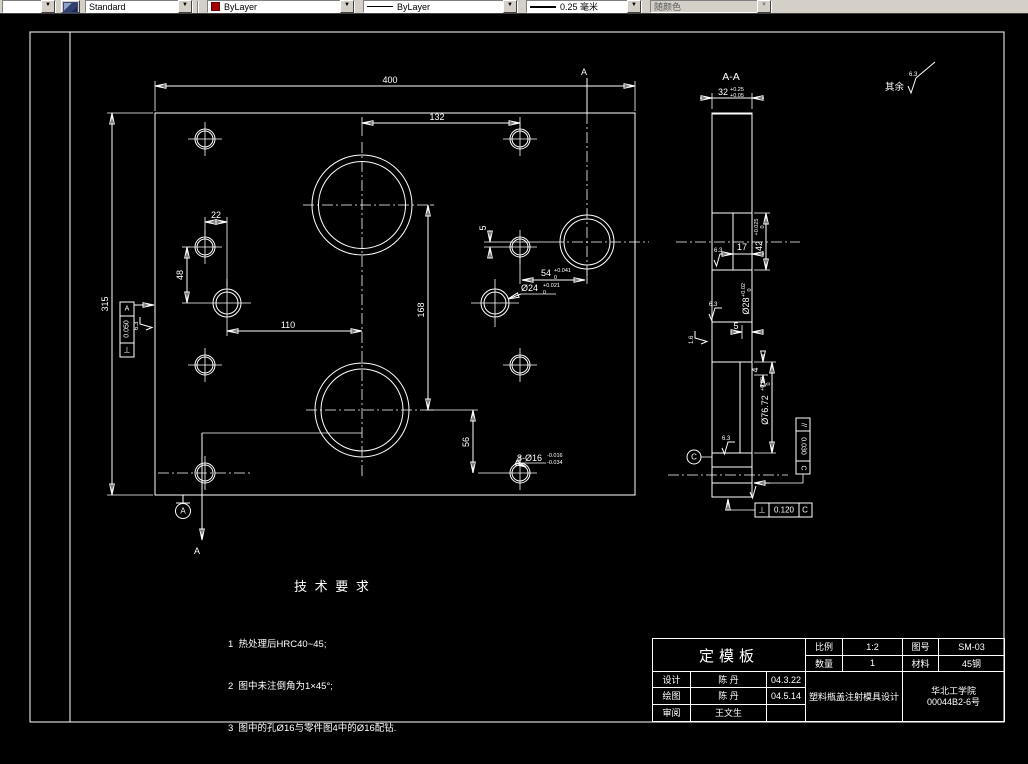 The height and width of the screenshot is (764, 1028). Describe the element at coordinates (584, 72) in the screenshot. I see `section-arrow-top-label: A` at that location.